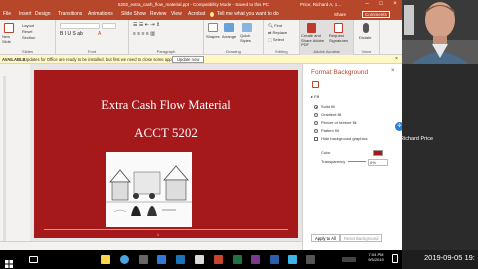 The height and width of the screenshot is (269, 478). I want to click on tab-design: Design, so click(43, 14).